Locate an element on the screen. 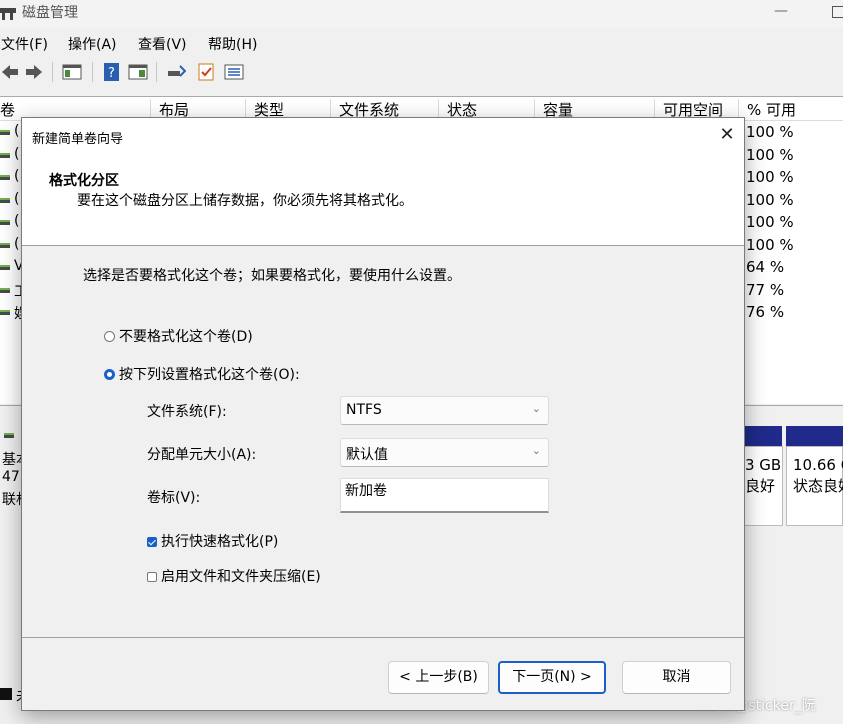  percent-free: 64 % is located at coordinates (765, 267).